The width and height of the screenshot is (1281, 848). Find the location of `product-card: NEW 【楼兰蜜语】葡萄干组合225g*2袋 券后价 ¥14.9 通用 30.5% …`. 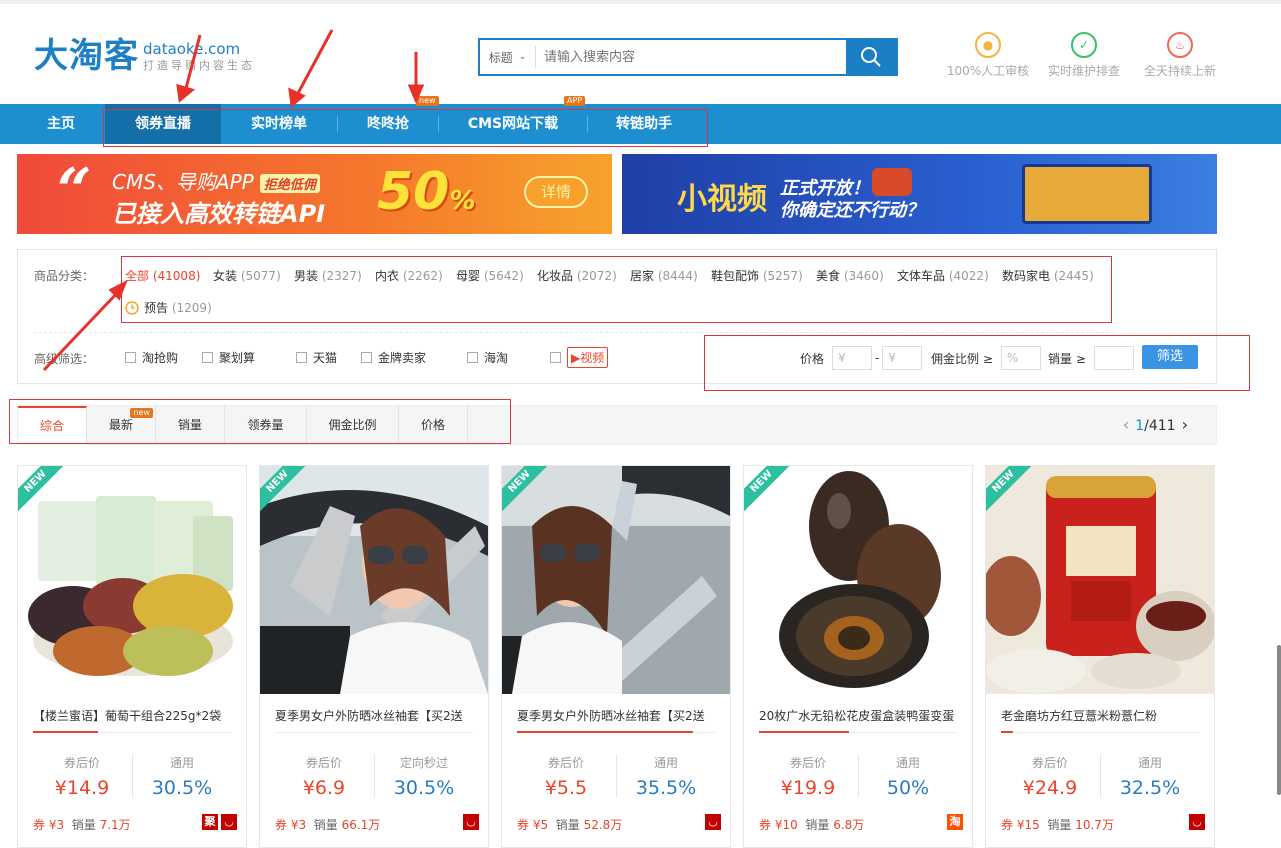

product-card: NEW 【楼兰蜜语】葡萄干组合225g*2袋 券后价 ¥14.9 通用 30.5% … is located at coordinates (132, 656).